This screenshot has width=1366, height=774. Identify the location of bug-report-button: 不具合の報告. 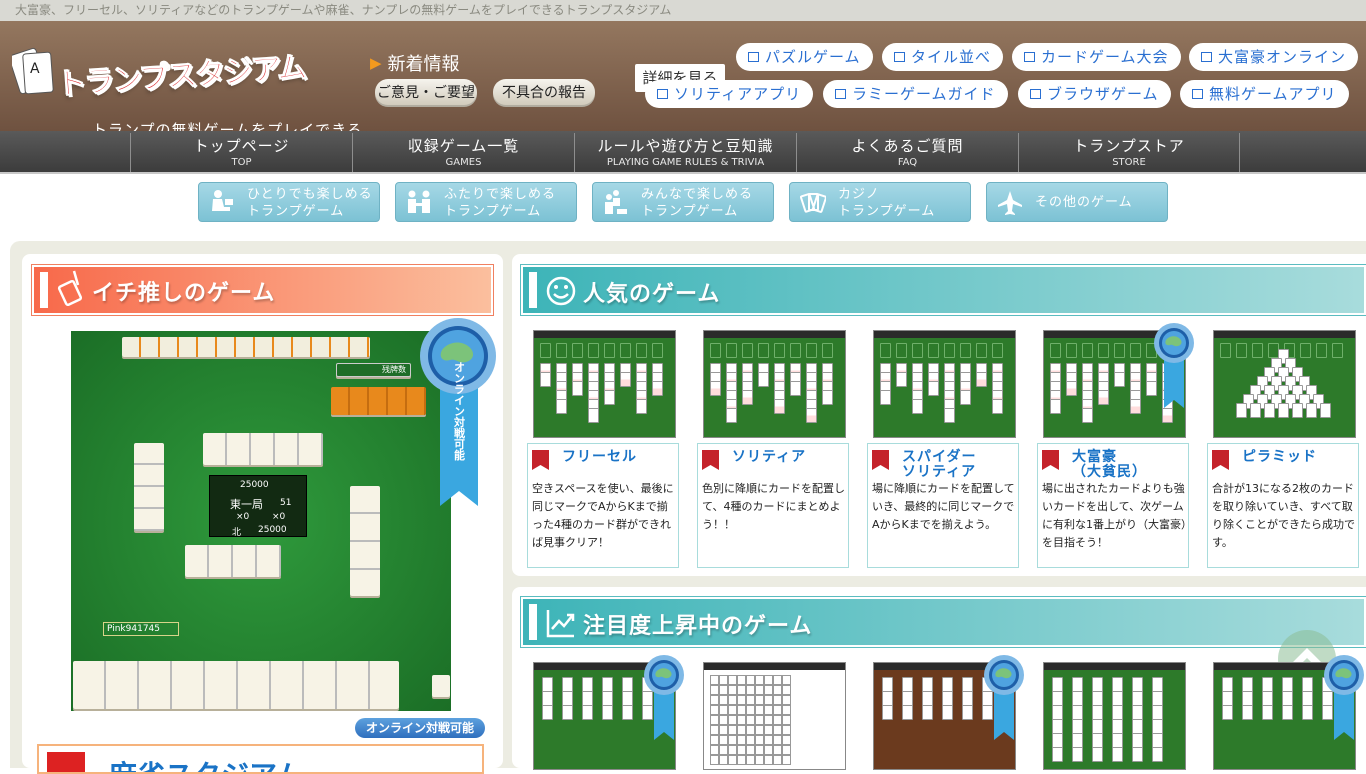
(544, 93).